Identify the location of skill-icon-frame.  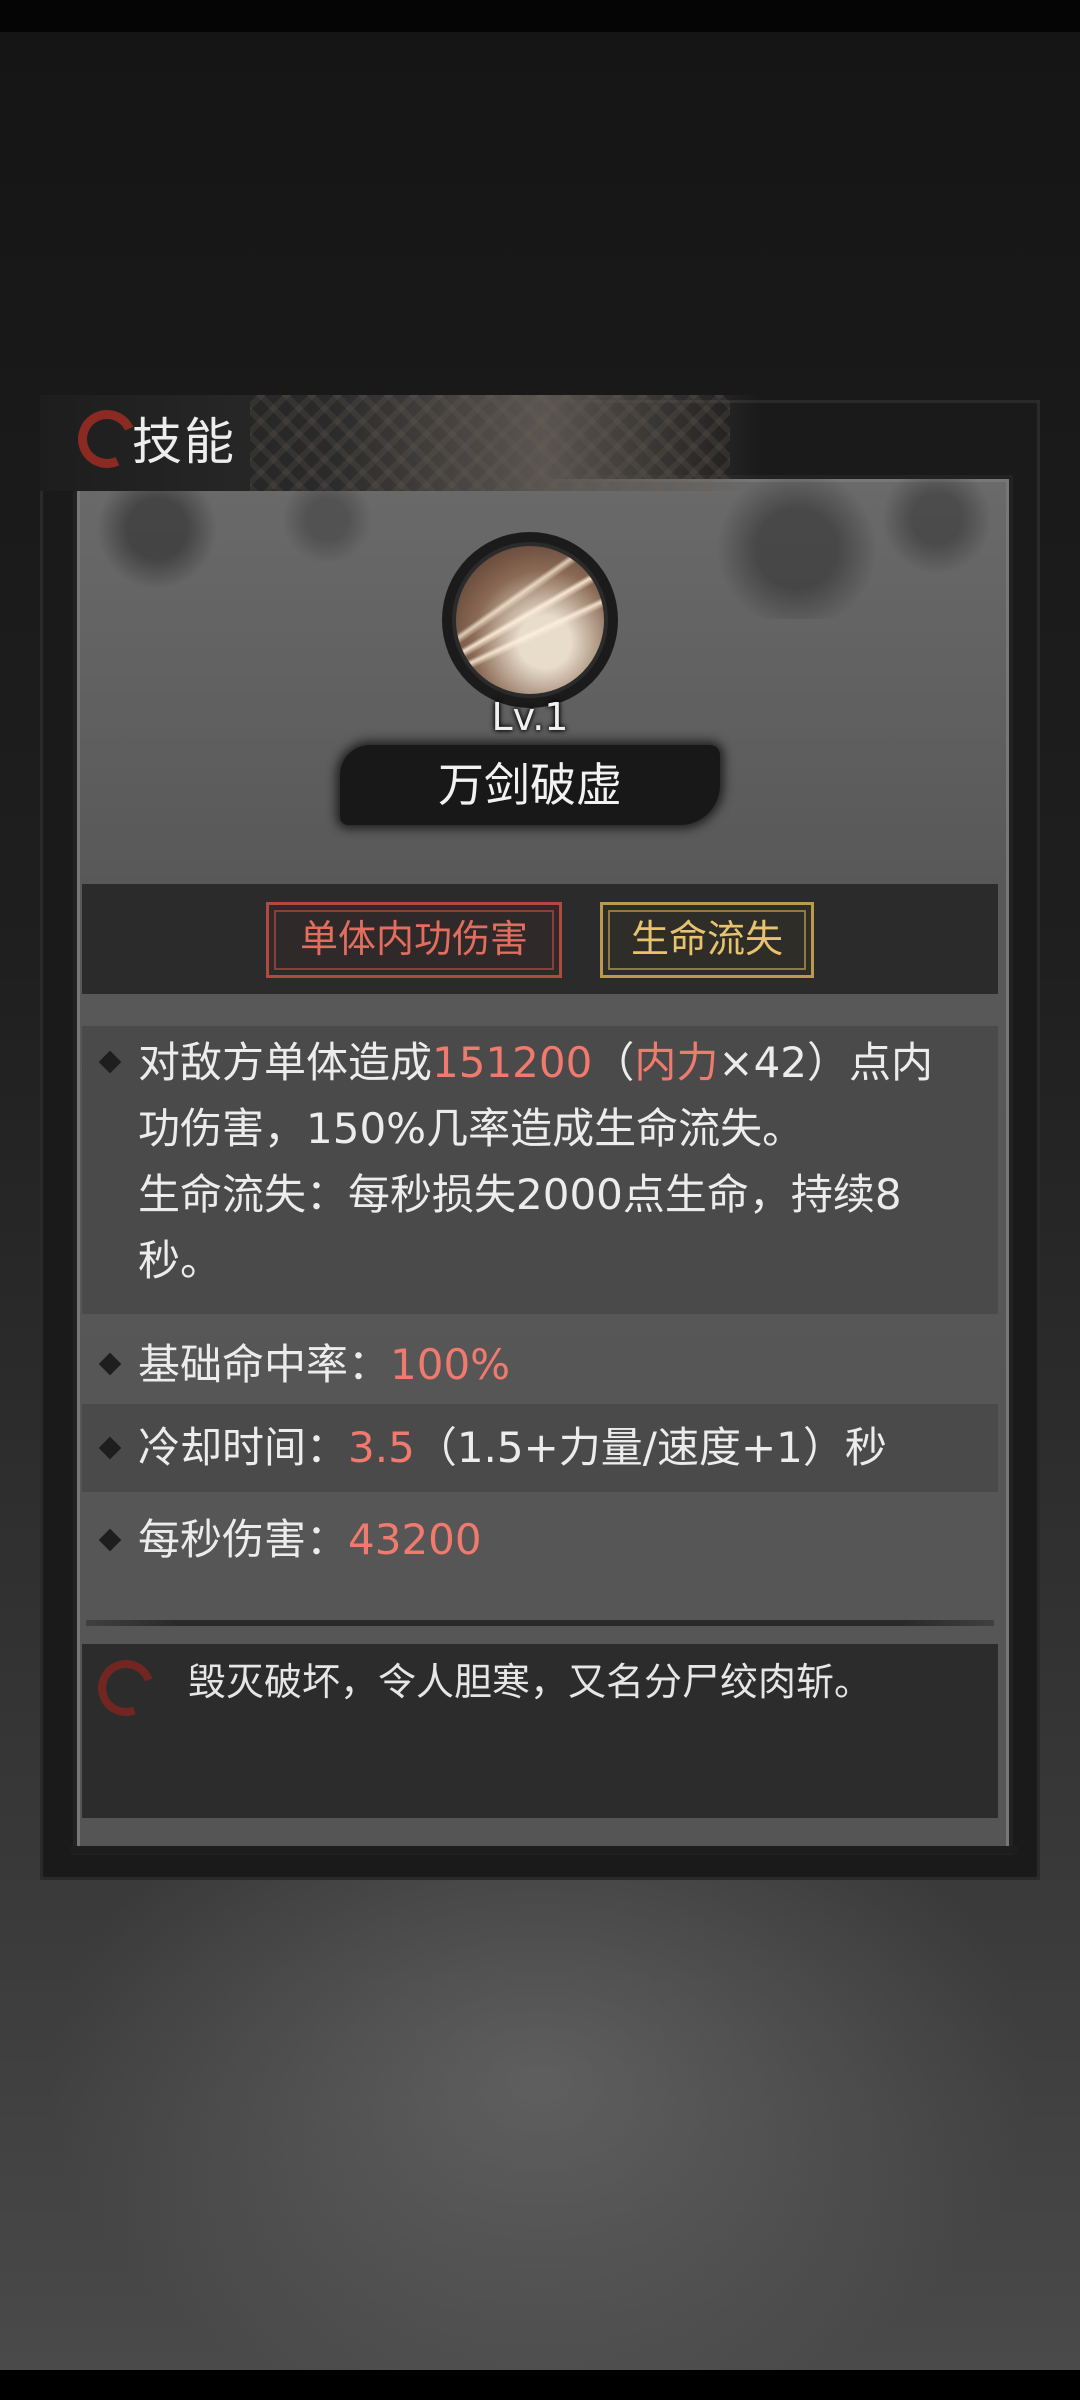
(530, 620).